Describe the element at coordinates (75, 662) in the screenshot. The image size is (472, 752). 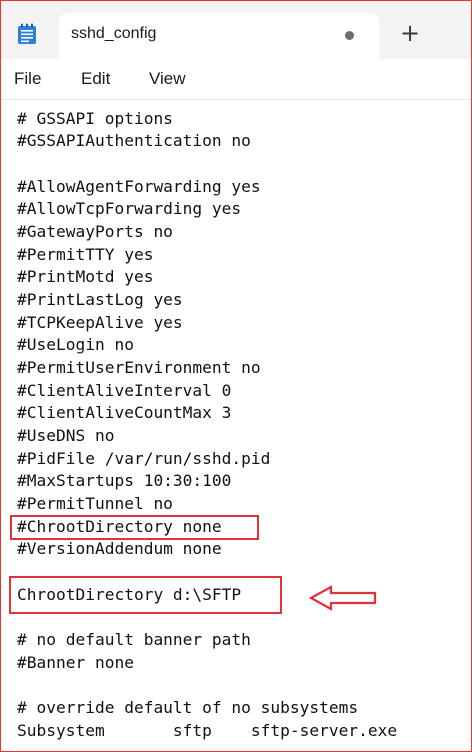
I see `code-line: #Banner none` at that location.